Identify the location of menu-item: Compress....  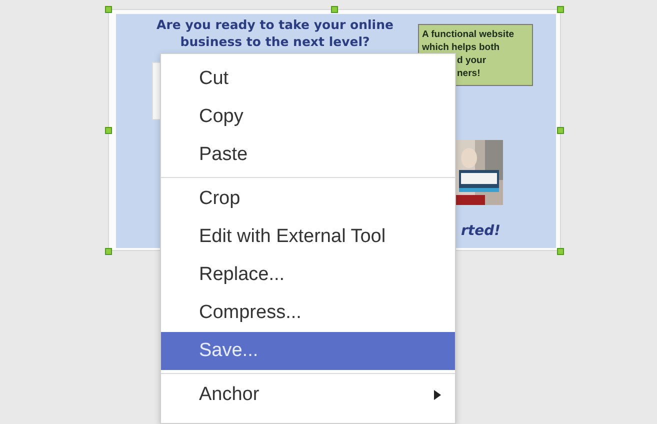
(308, 313).